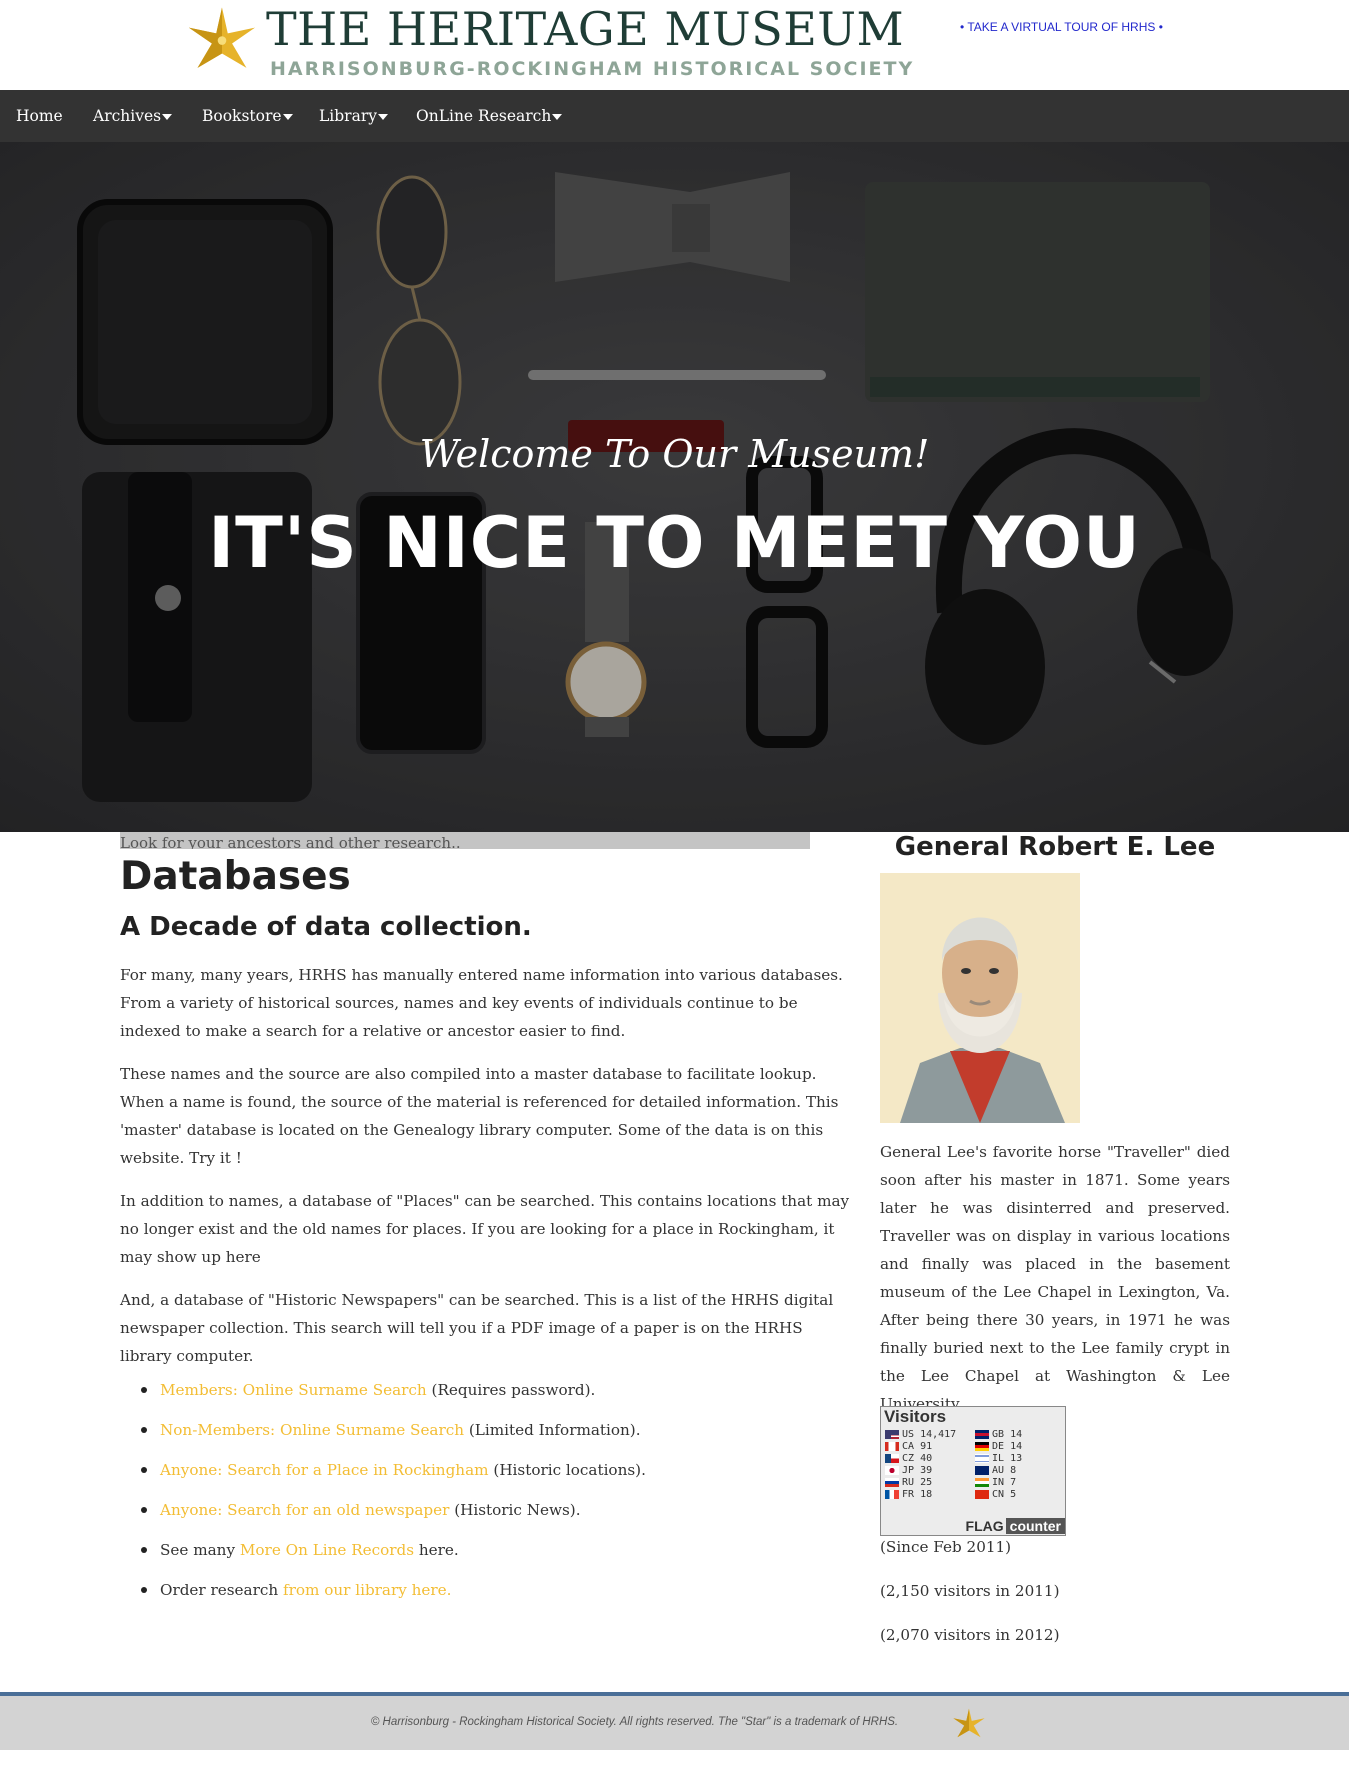  I want to click on visitor-count: 7, so click(1013, 1482).